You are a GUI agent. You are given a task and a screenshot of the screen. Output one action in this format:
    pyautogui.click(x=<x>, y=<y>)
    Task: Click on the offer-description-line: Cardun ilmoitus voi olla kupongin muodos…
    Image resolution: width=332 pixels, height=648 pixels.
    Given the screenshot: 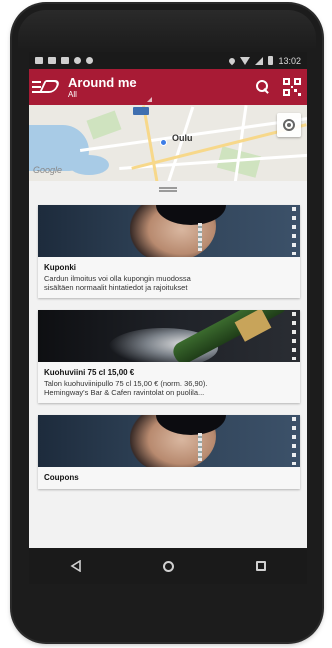 What is the action you would take?
    pyautogui.click(x=117, y=278)
    